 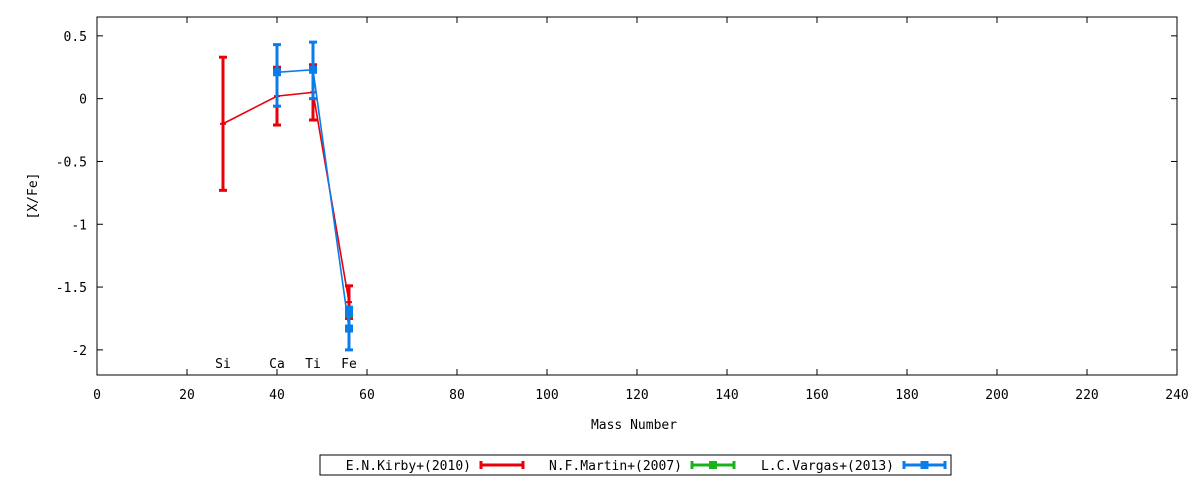 I want to click on legend-label: L.C.Vargas+(2013), so click(x=827, y=466).